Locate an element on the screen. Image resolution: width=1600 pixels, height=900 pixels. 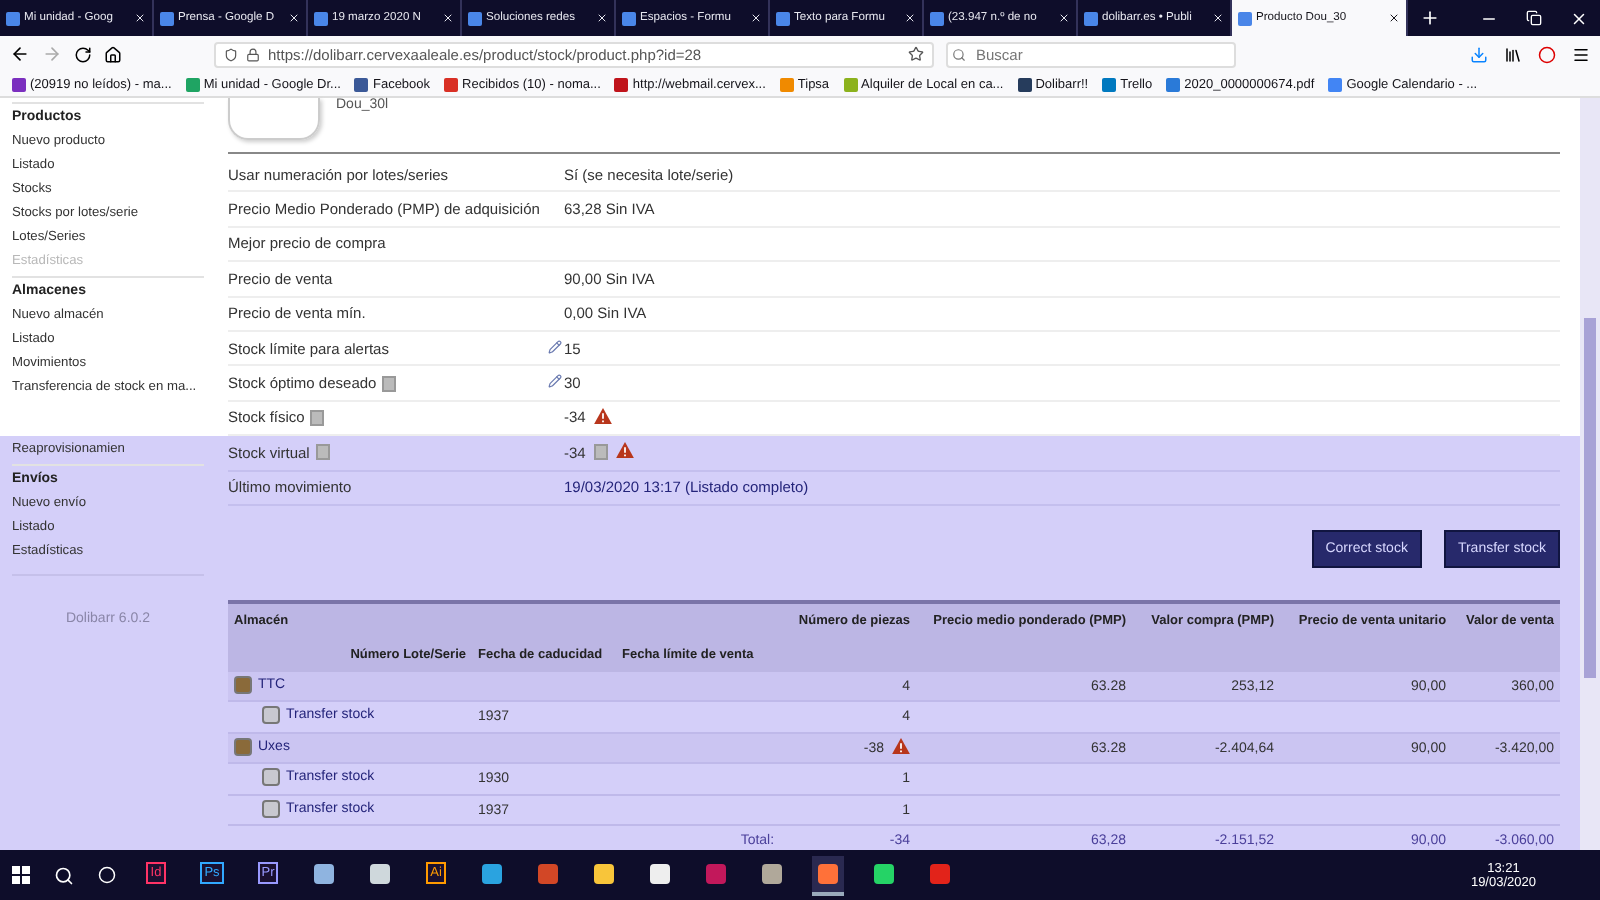
scrollbar-thumb is located at coordinates (1590, 498).